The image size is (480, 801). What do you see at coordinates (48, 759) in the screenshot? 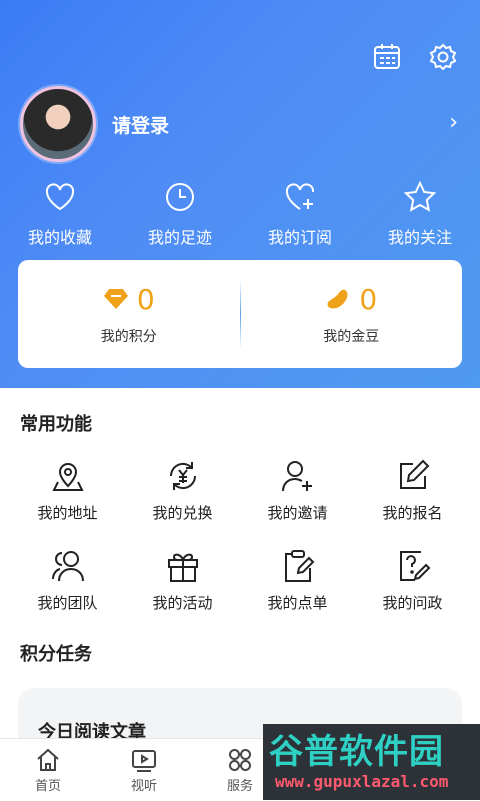
I see `home-icon` at bounding box center [48, 759].